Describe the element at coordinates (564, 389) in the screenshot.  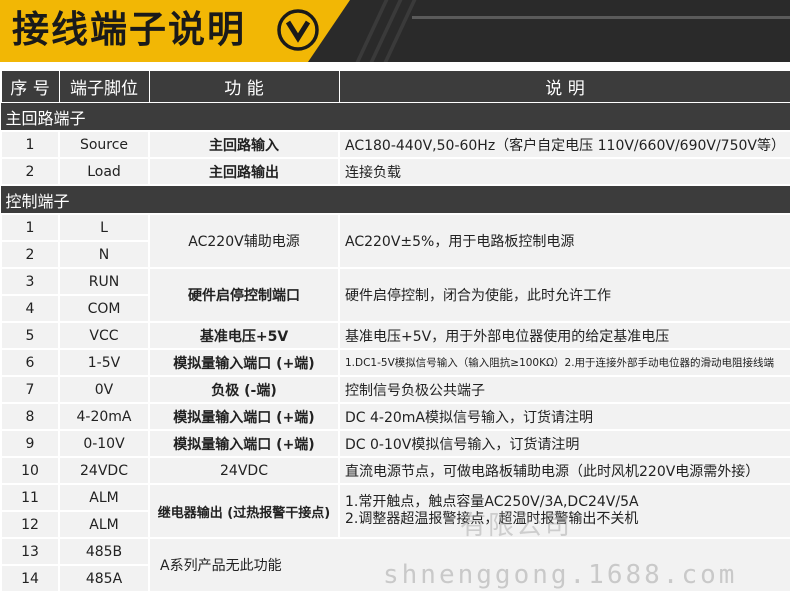
I see `cell-description: 控制信号负极公共端子` at that location.